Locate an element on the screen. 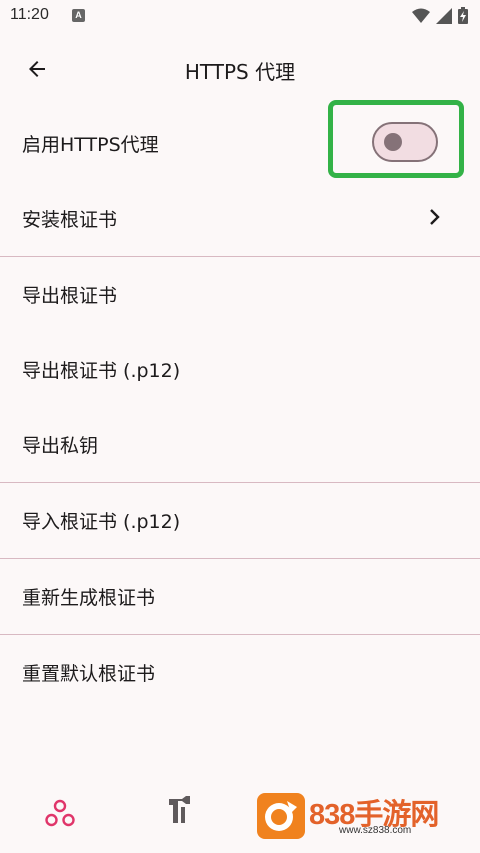 Image resolution: width=480 pixels, height=853 pixels. setting-regenerate-root-cert: 重新生成根证书 is located at coordinates (240, 596).